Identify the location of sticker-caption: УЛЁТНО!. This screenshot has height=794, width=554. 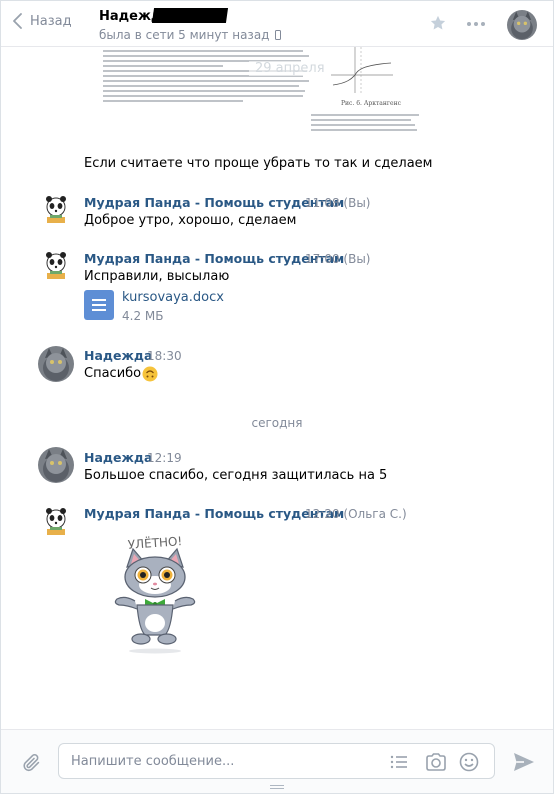
(154, 542).